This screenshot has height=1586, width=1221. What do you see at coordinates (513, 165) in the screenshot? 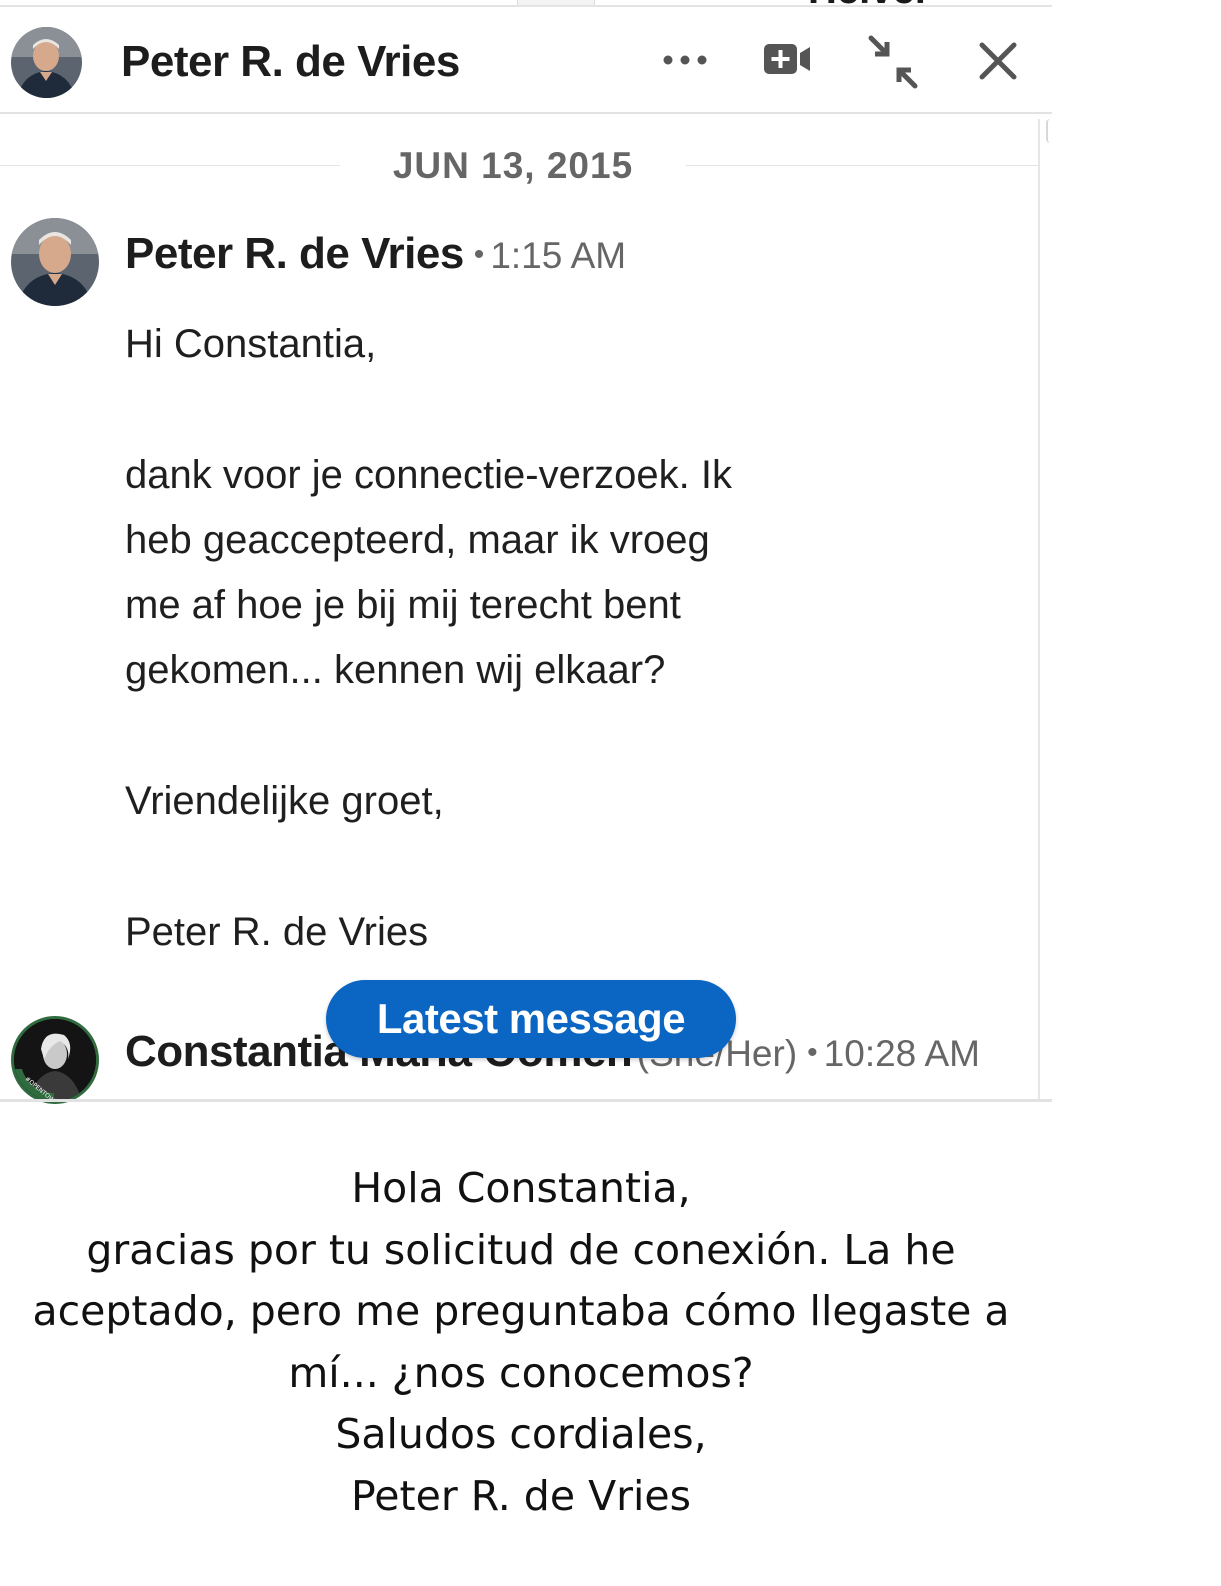
I see `date-label: JUN 13, 2015` at bounding box center [513, 165].